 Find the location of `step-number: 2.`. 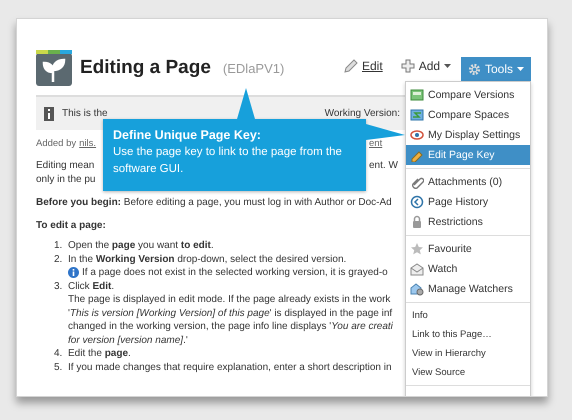

step-number: 2. is located at coordinates (59, 259).